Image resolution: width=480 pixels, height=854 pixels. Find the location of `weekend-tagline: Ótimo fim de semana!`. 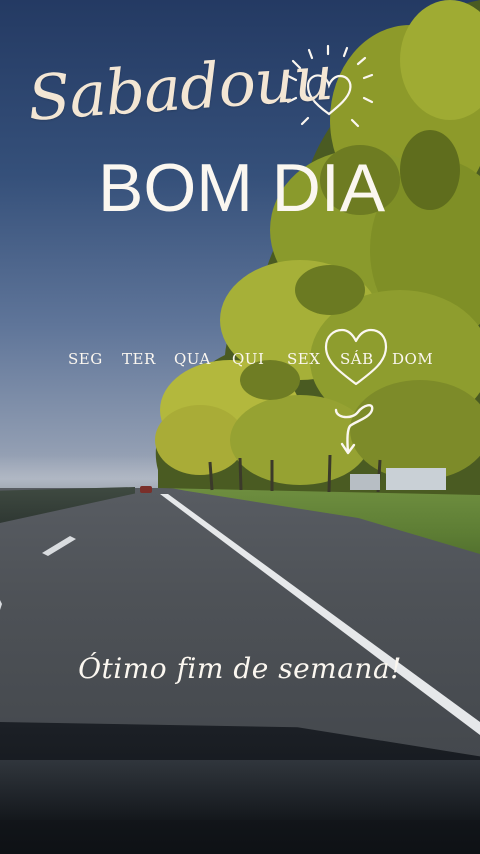

weekend-tagline: Ótimo fim de semana! is located at coordinates (240, 668).